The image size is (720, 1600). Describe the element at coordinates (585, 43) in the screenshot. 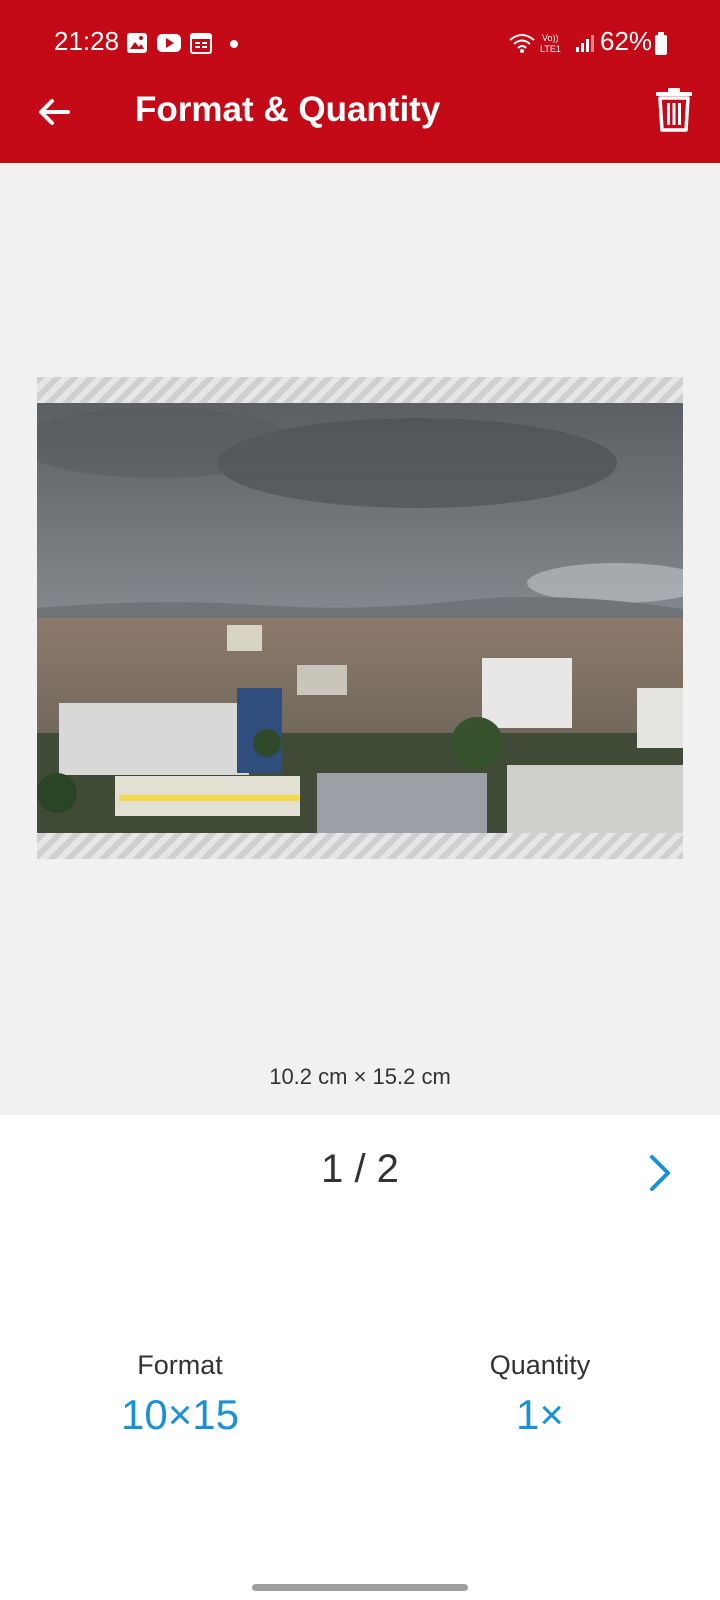

I see `signal-icon` at that location.